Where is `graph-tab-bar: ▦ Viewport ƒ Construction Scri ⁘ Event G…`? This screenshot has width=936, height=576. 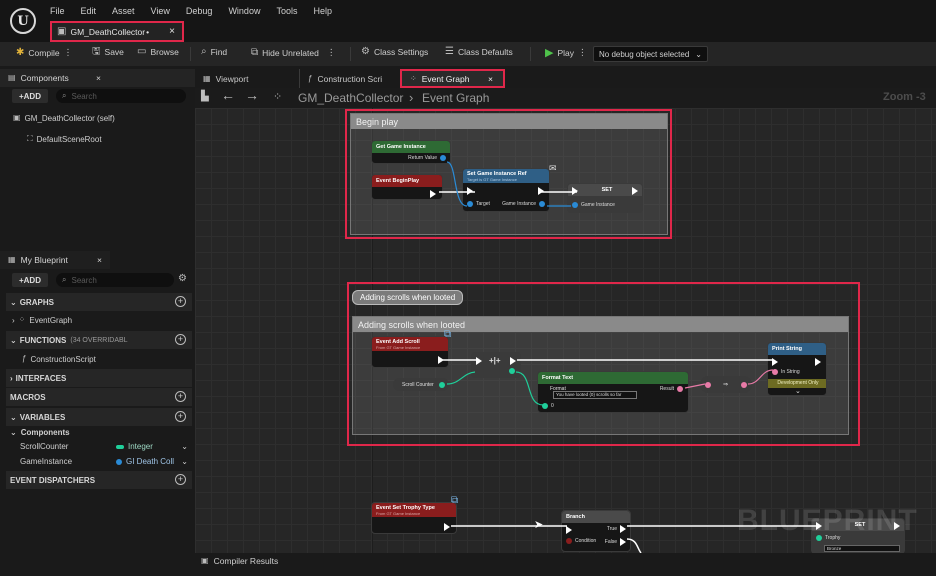
graph-tab-bar: ▦ Viewport ƒ Construction Scri ⁘ Event G… is located at coordinates (565, 77).